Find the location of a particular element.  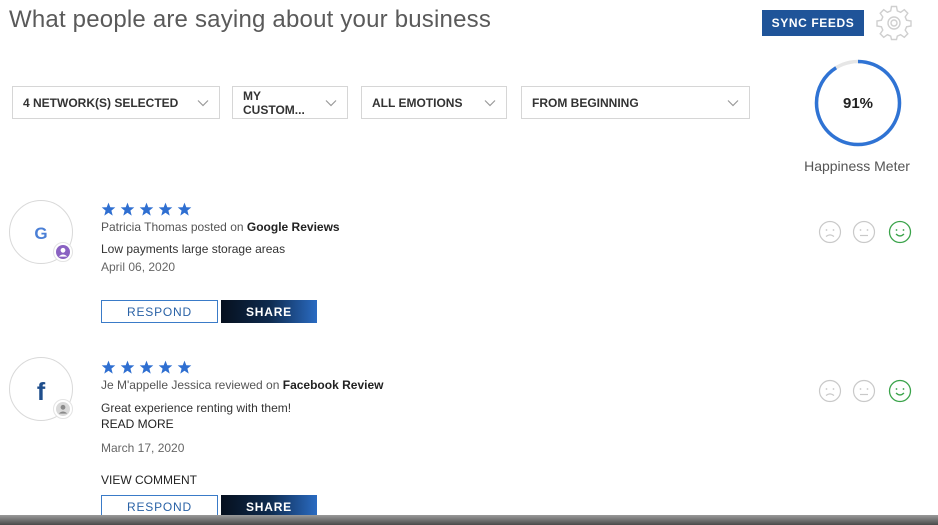

period-filter-dropdown: FROM BEGINNING is located at coordinates (635, 102).